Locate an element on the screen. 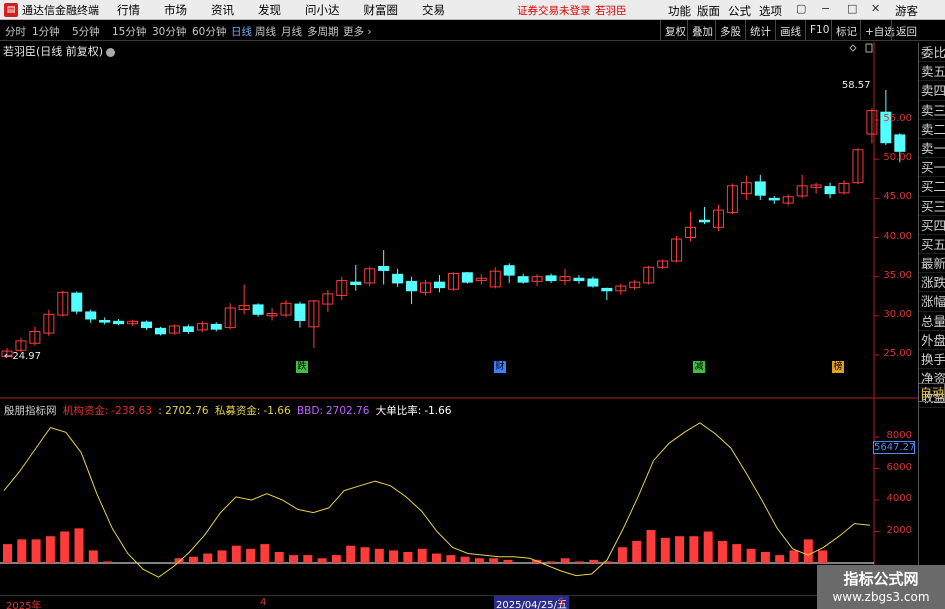 This screenshot has width=945, height=609. event-marker-reduce-label: 减 is located at coordinates (699, 367).